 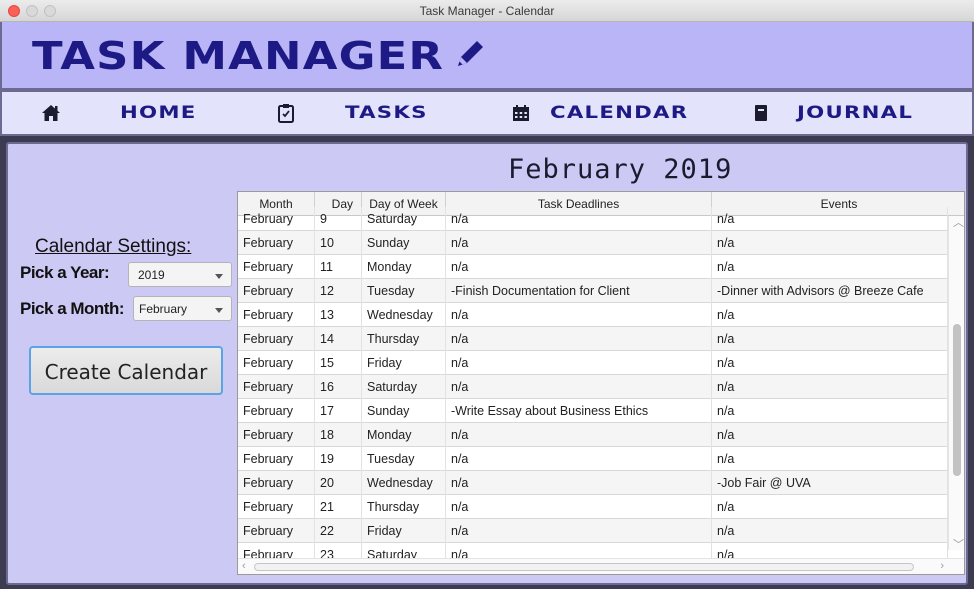 I want to click on cell-day: 10, so click(x=338, y=243).